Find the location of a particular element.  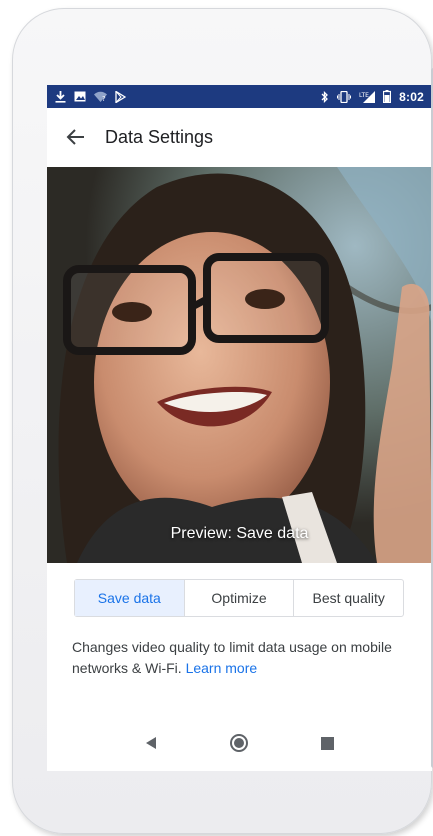

app-bar: Data Settings is located at coordinates (239, 137).